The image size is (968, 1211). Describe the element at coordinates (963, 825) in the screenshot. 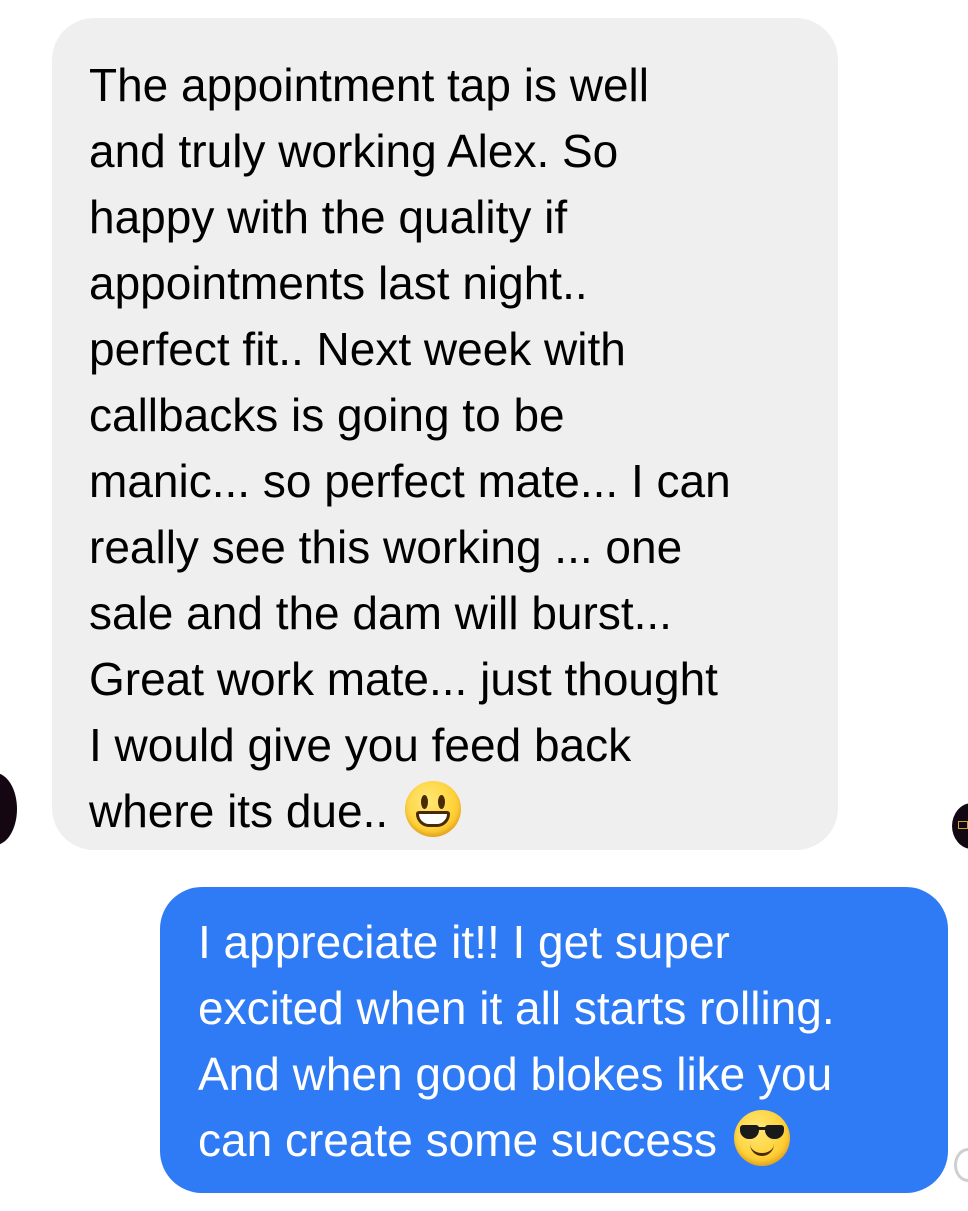

I see `brand-logo-icon` at that location.